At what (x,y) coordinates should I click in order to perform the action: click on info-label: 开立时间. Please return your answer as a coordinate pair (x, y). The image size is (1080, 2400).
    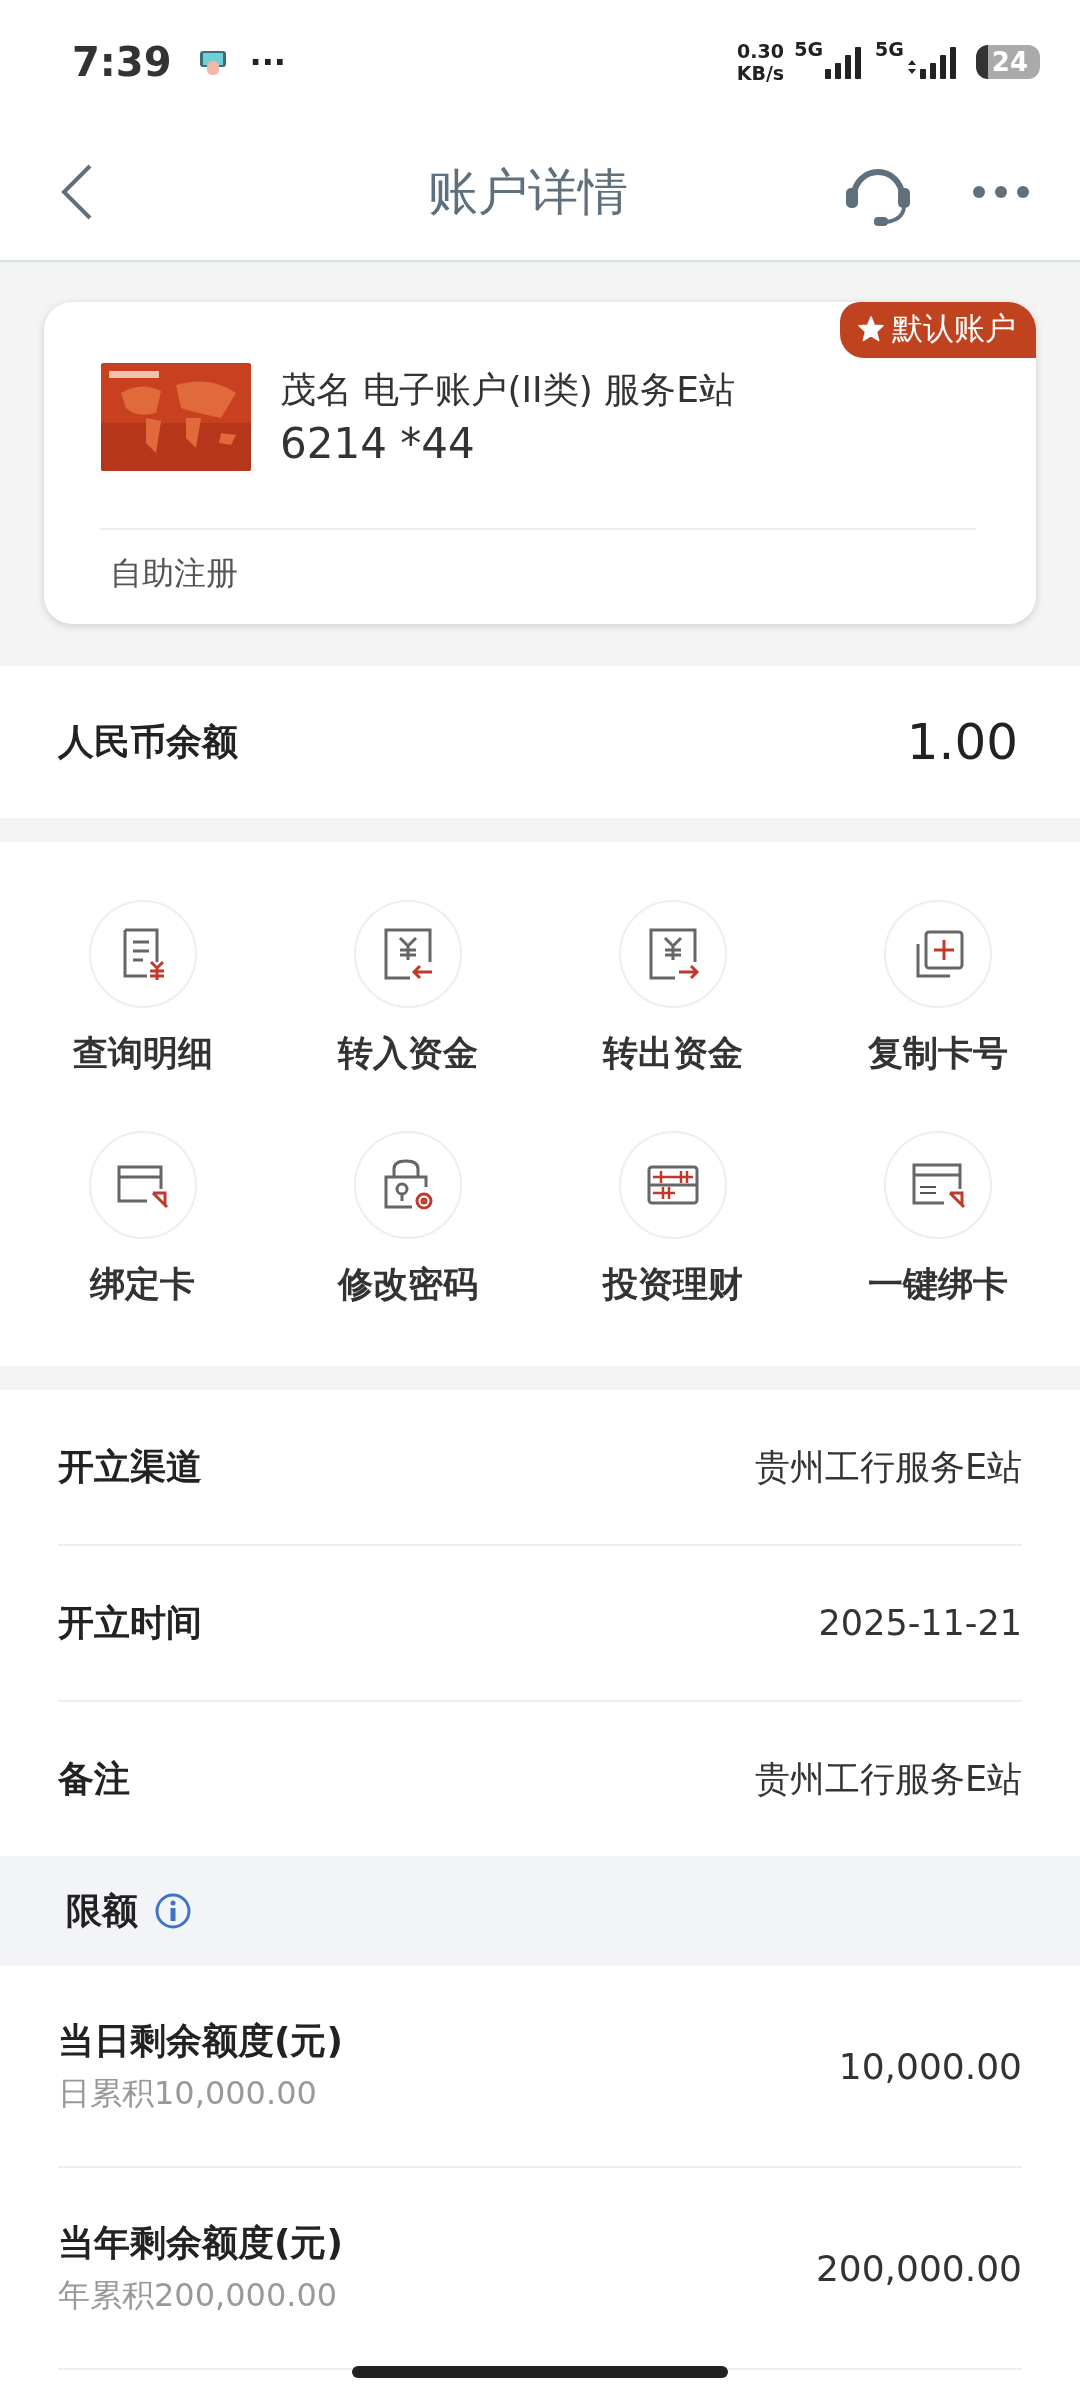
    Looking at the image, I should click on (130, 1622).